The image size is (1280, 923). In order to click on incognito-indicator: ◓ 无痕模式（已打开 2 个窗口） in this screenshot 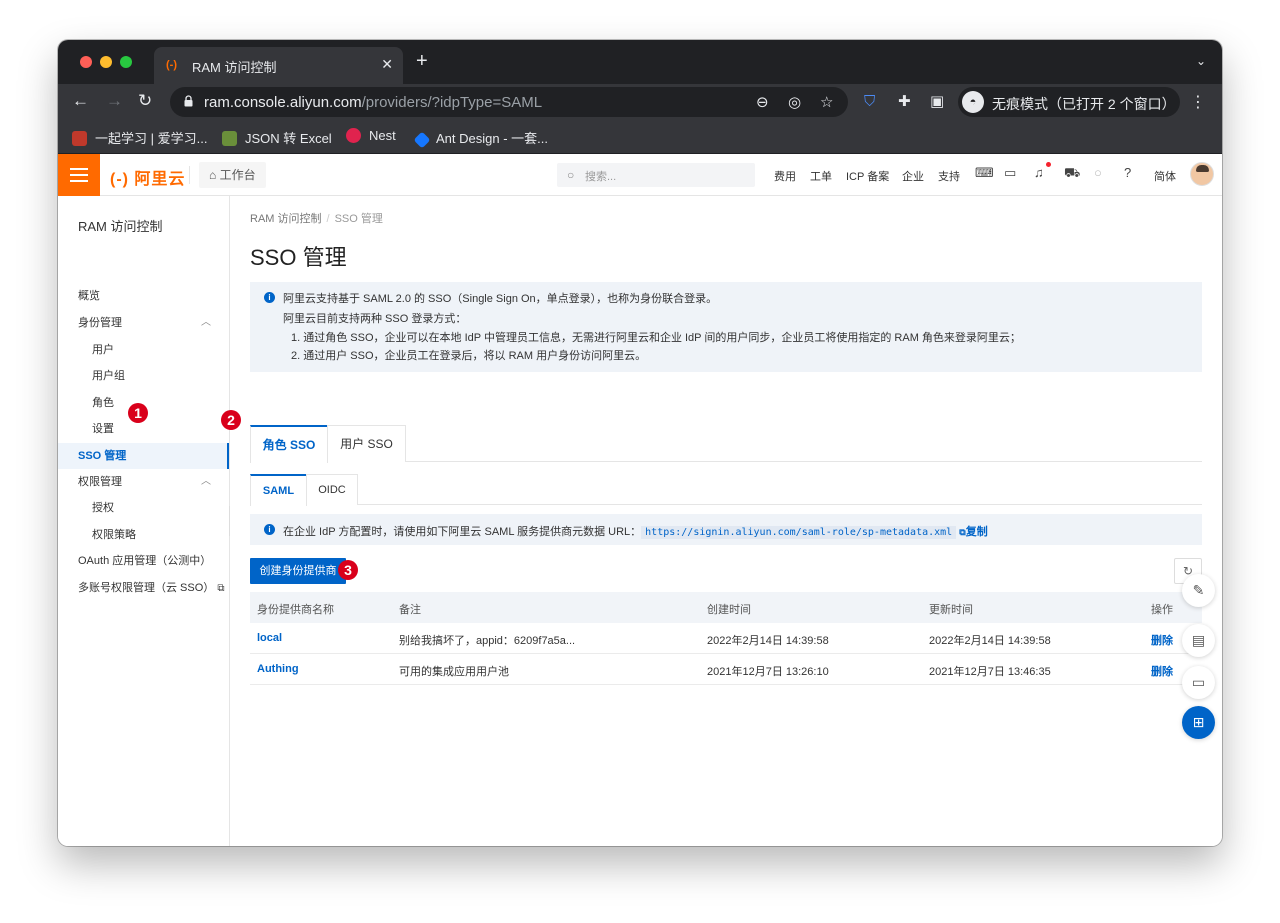, I will do `click(1069, 102)`.